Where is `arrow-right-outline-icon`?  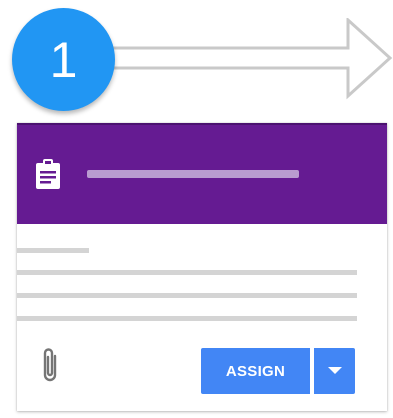
arrow-right-outline-icon is located at coordinates (246, 59).